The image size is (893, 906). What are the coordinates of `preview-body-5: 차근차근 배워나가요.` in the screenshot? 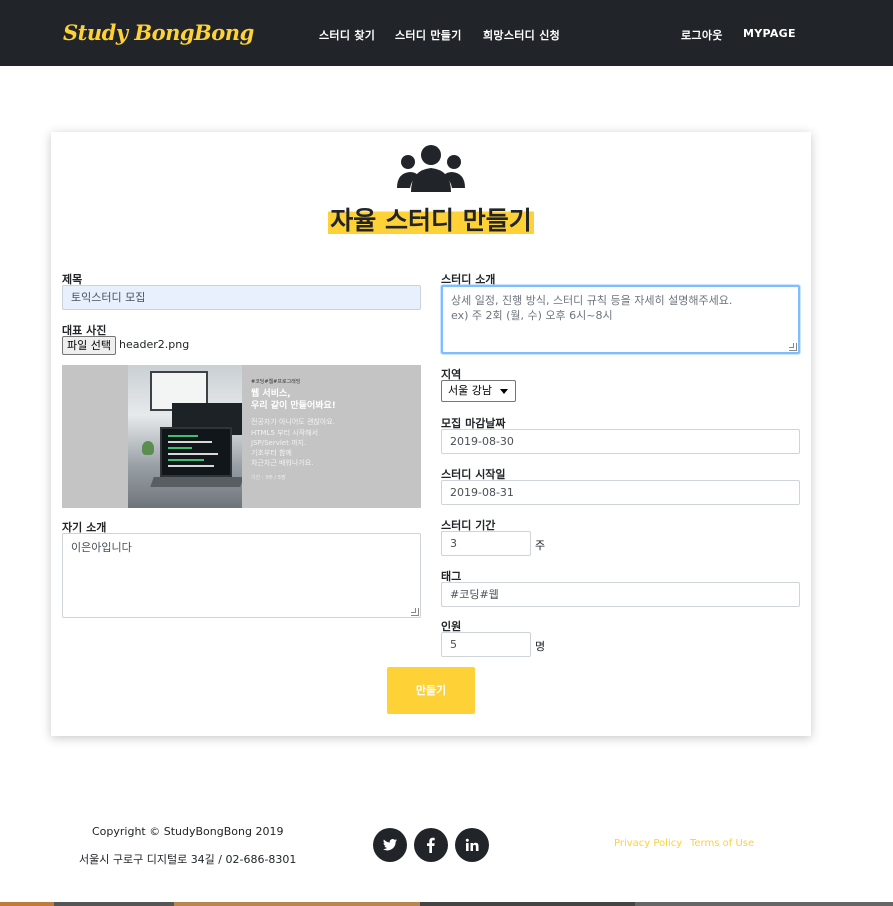 It's located at (282, 463).